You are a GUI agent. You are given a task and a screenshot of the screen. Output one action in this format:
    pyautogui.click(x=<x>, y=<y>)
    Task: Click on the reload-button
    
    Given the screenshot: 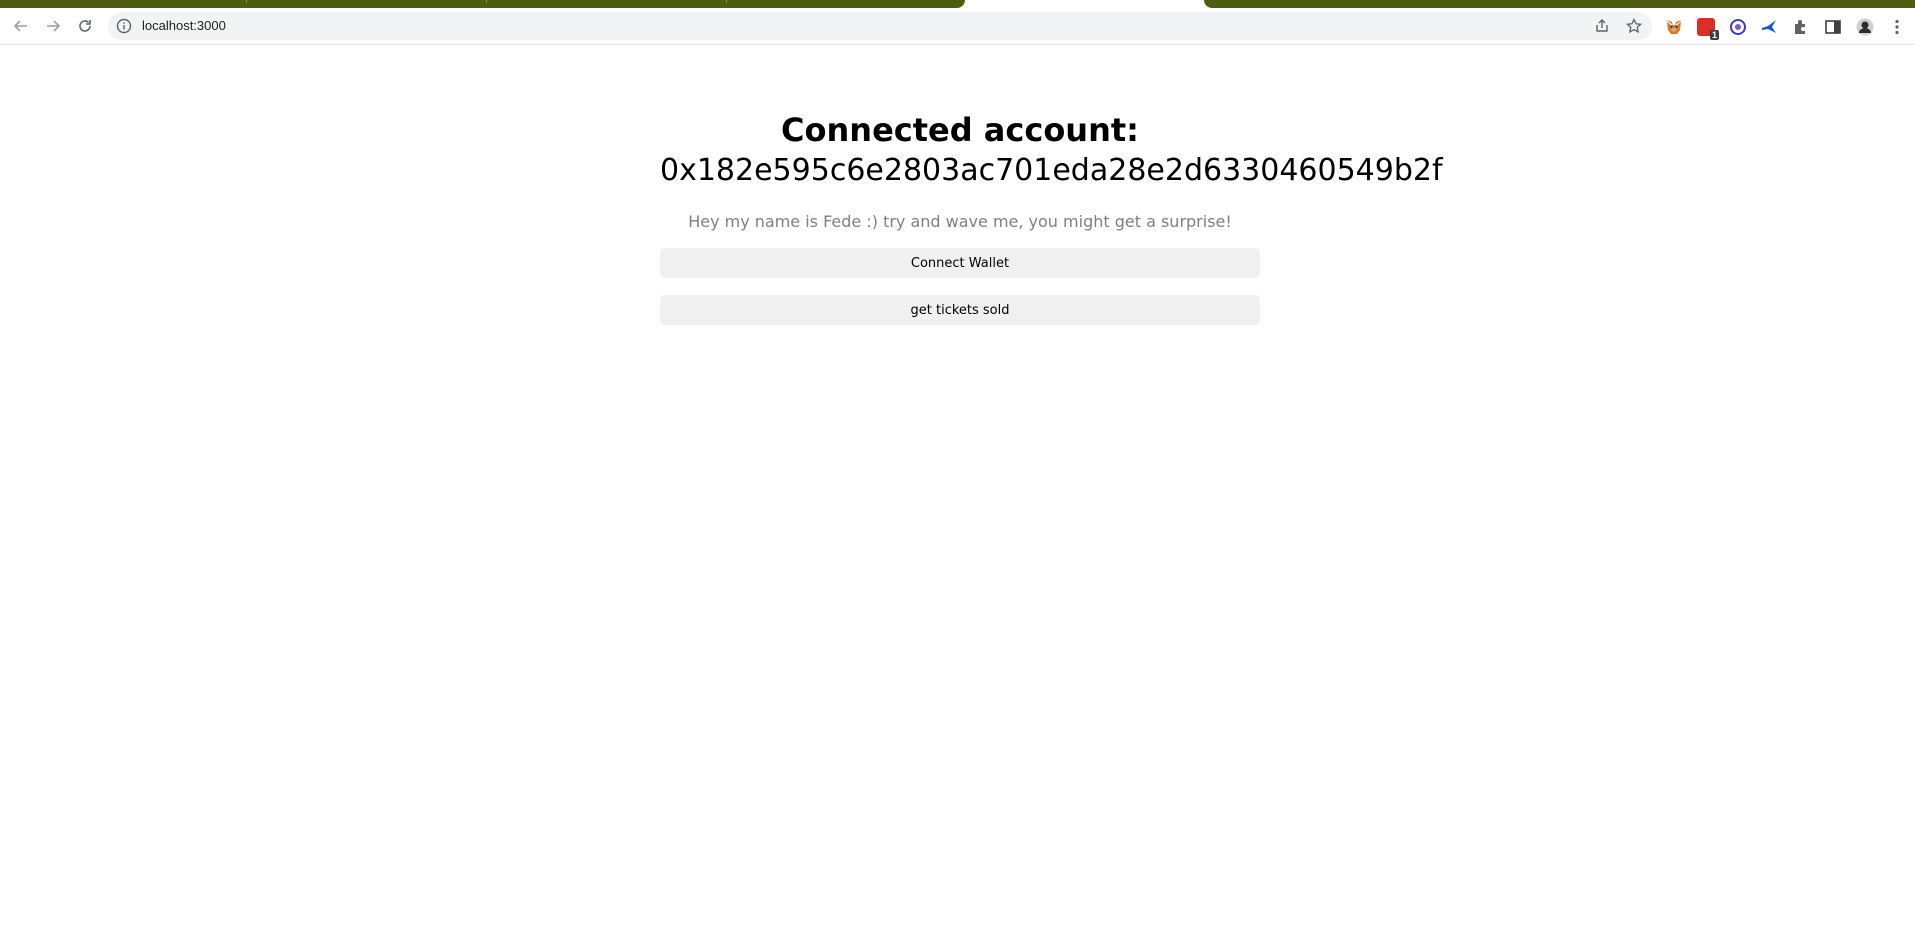 What is the action you would take?
    pyautogui.click(x=85, y=26)
    